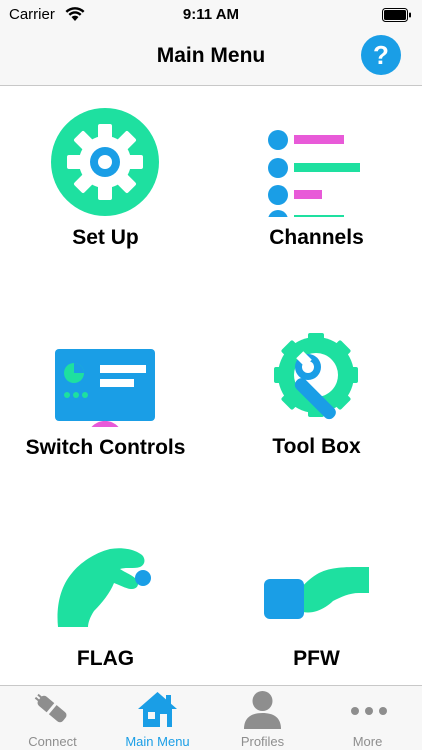  I want to click on status-bar: Carrier 9:11 AM, so click(211, 15).